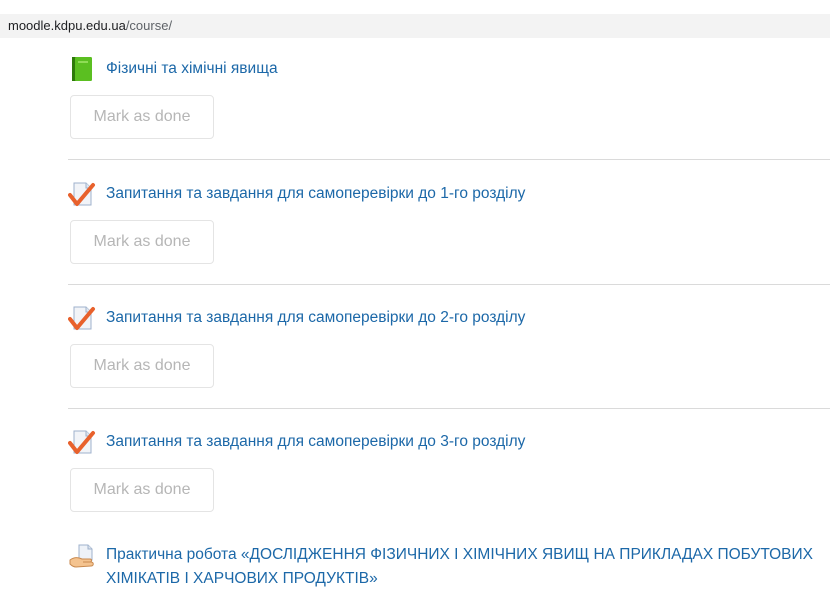  What do you see at coordinates (81, 556) in the screenshot?
I see `assignment-hand-icon` at bounding box center [81, 556].